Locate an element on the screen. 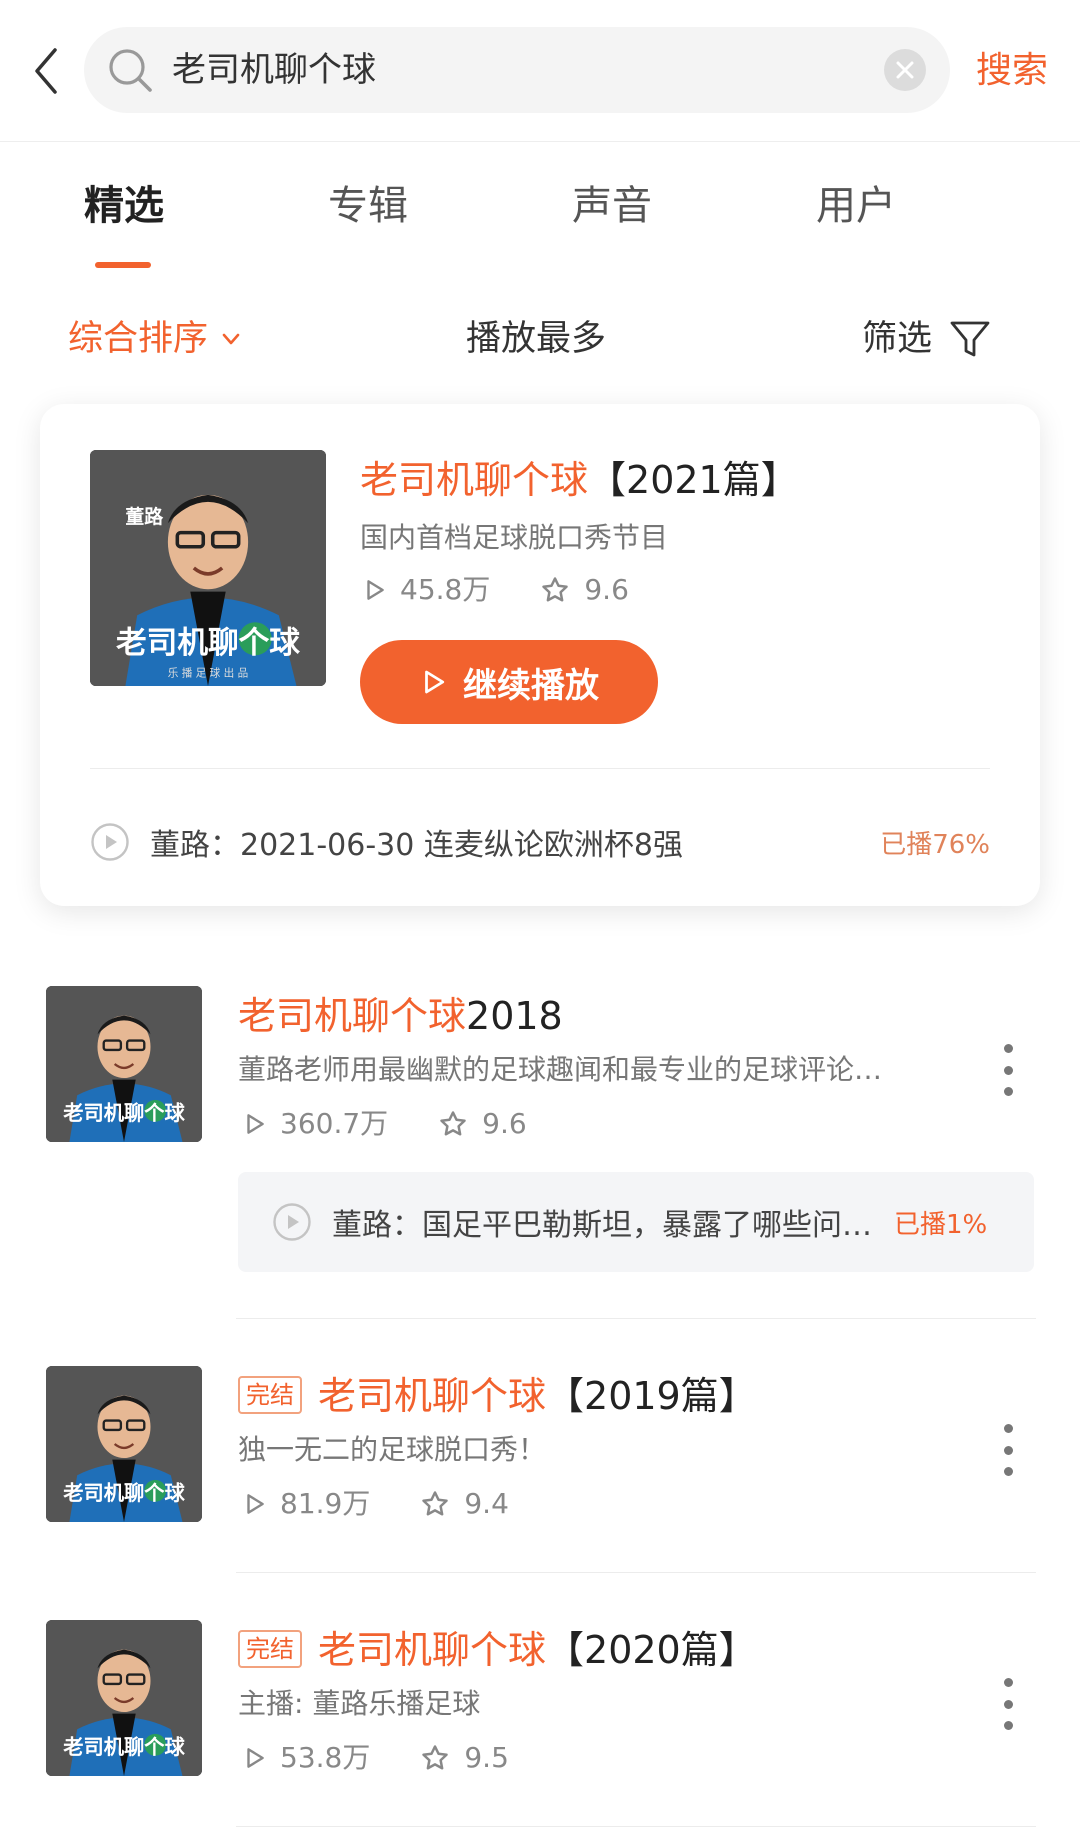 This screenshot has width=1080, height=1847. album-title-rest: 【2020篇】 is located at coordinates (651, 1650).